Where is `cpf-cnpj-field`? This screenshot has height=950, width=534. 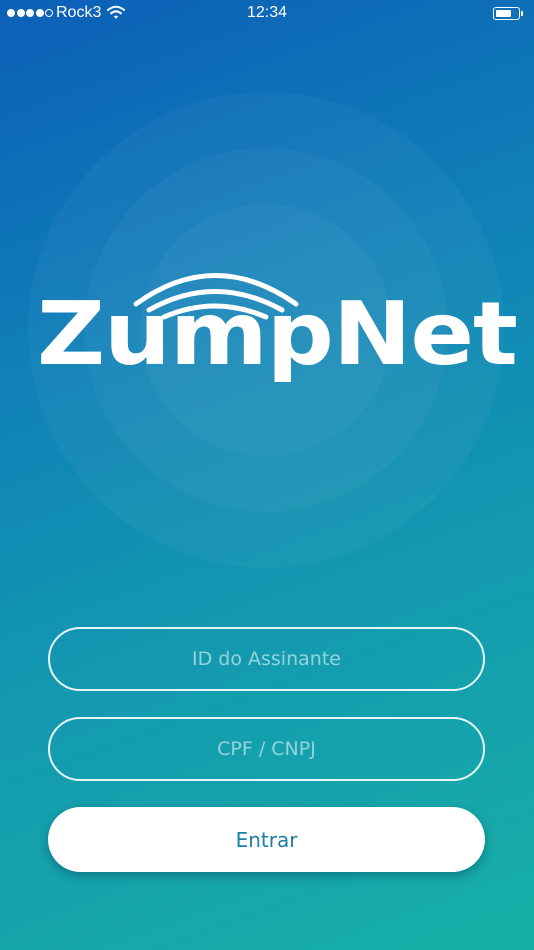
cpf-cnpj-field is located at coordinates (266, 749).